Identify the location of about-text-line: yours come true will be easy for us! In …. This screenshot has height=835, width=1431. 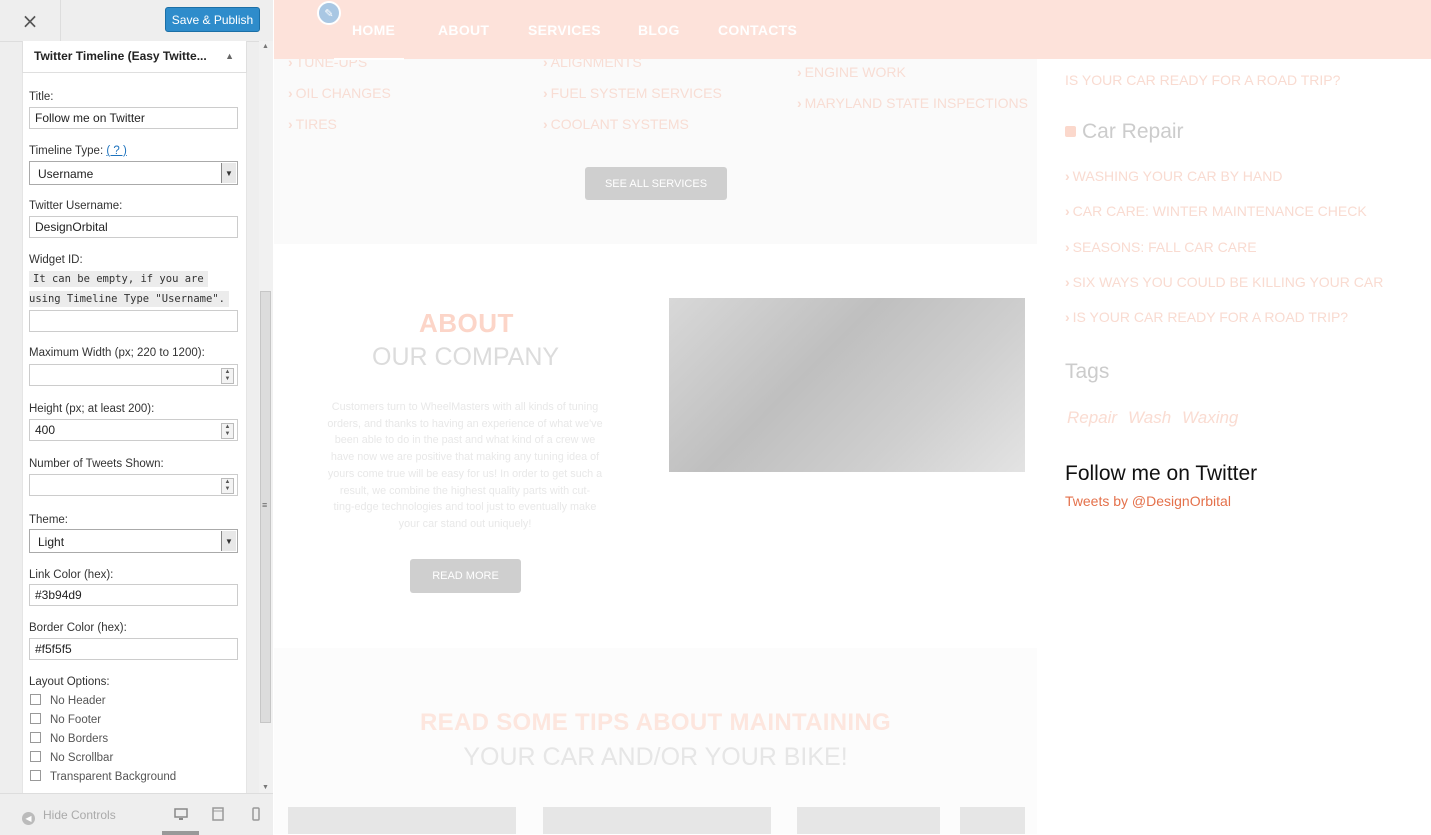
(465, 473).